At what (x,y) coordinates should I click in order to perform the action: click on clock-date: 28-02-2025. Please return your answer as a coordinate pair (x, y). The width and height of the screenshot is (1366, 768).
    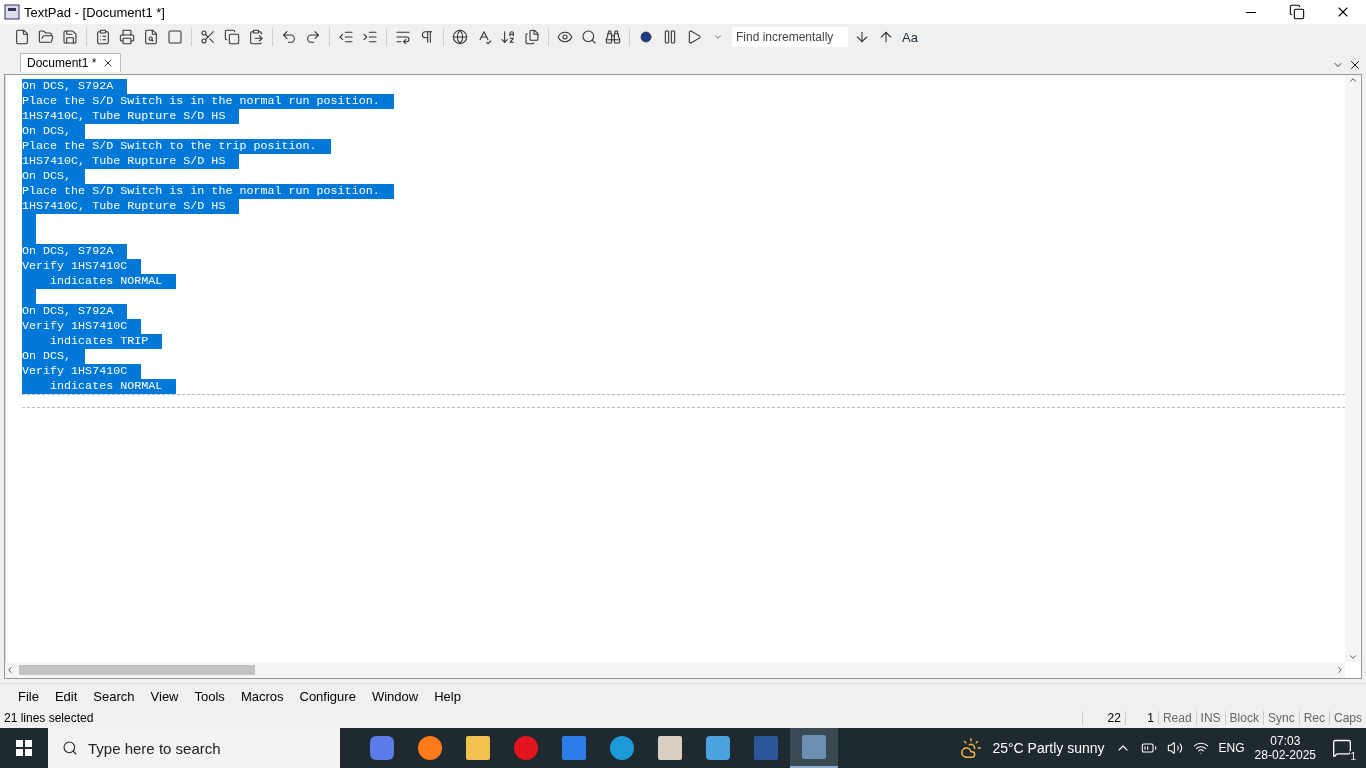
    Looking at the image, I should click on (1285, 755).